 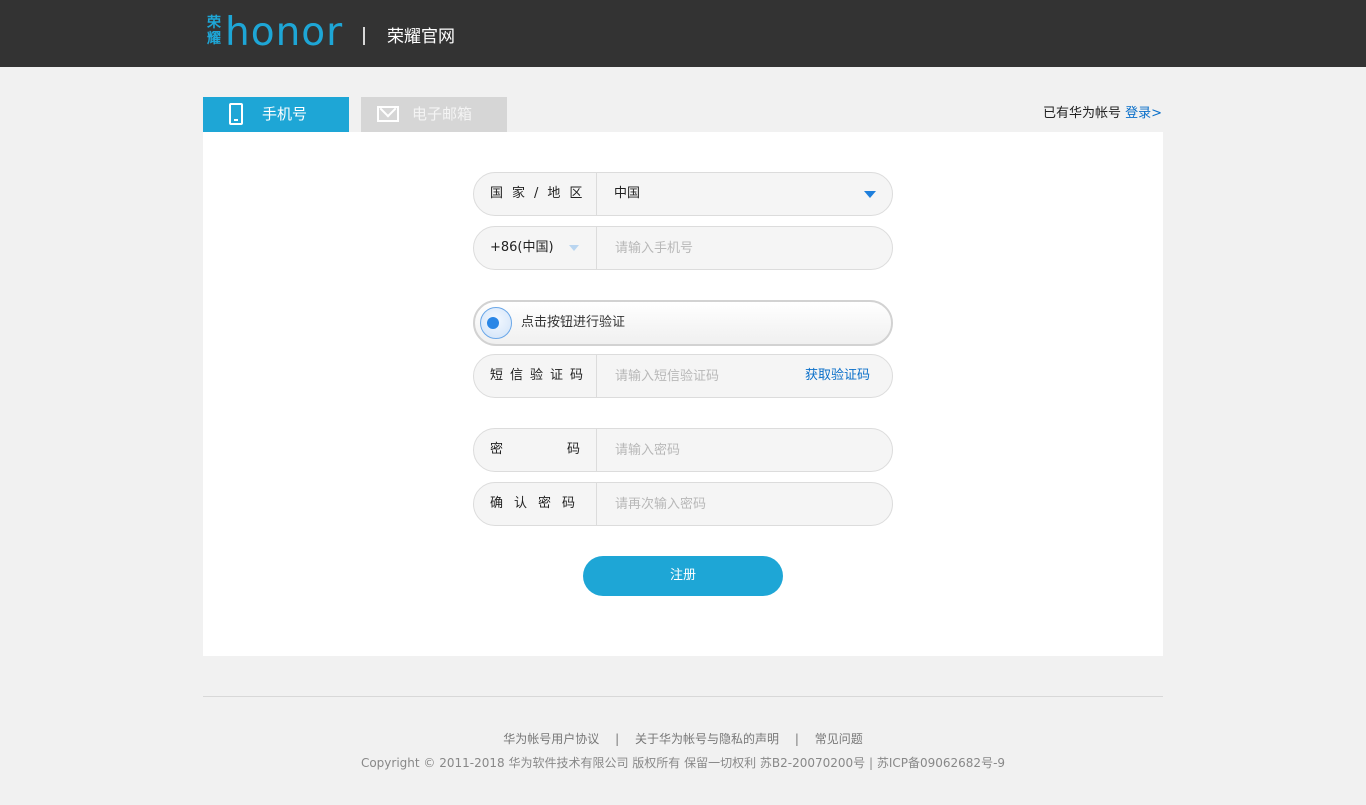 What do you see at coordinates (442, 114) in the screenshot?
I see `tab-email-label: 电子邮箱` at bounding box center [442, 114].